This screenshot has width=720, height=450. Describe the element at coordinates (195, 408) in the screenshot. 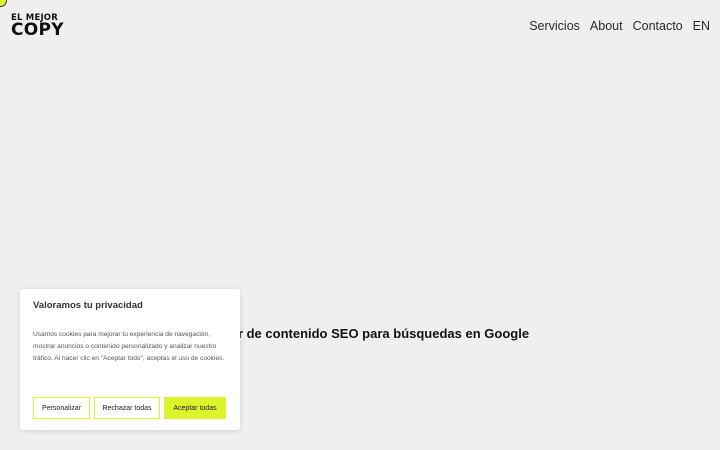

I see `accept-all-button: Aceptar todas` at that location.